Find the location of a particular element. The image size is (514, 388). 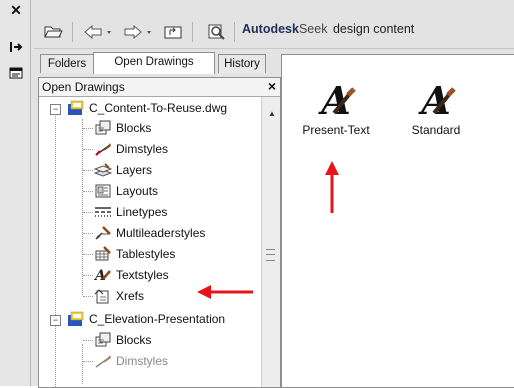

tree-item-multileaderstyles: Multileaderstyles is located at coordinates (149, 233).